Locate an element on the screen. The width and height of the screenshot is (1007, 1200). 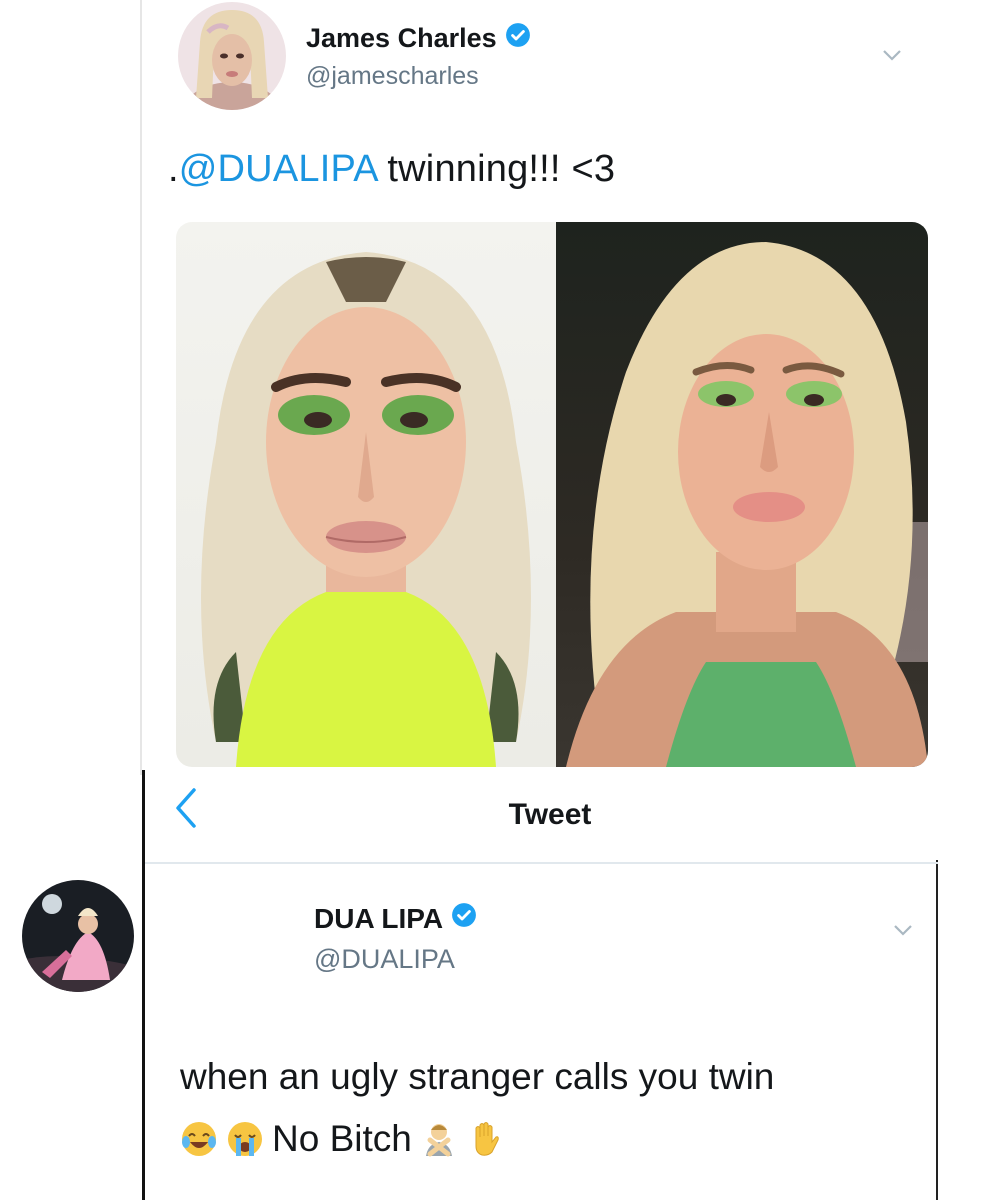
display-name: James Charles is located at coordinates (418, 38).